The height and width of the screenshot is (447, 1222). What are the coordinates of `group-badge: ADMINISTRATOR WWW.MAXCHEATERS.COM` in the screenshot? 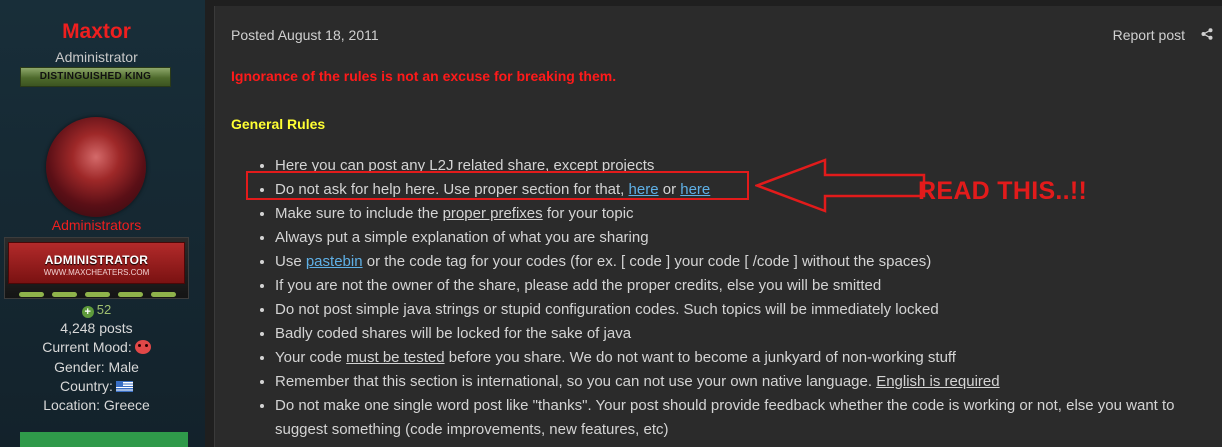 It's located at (96, 268).